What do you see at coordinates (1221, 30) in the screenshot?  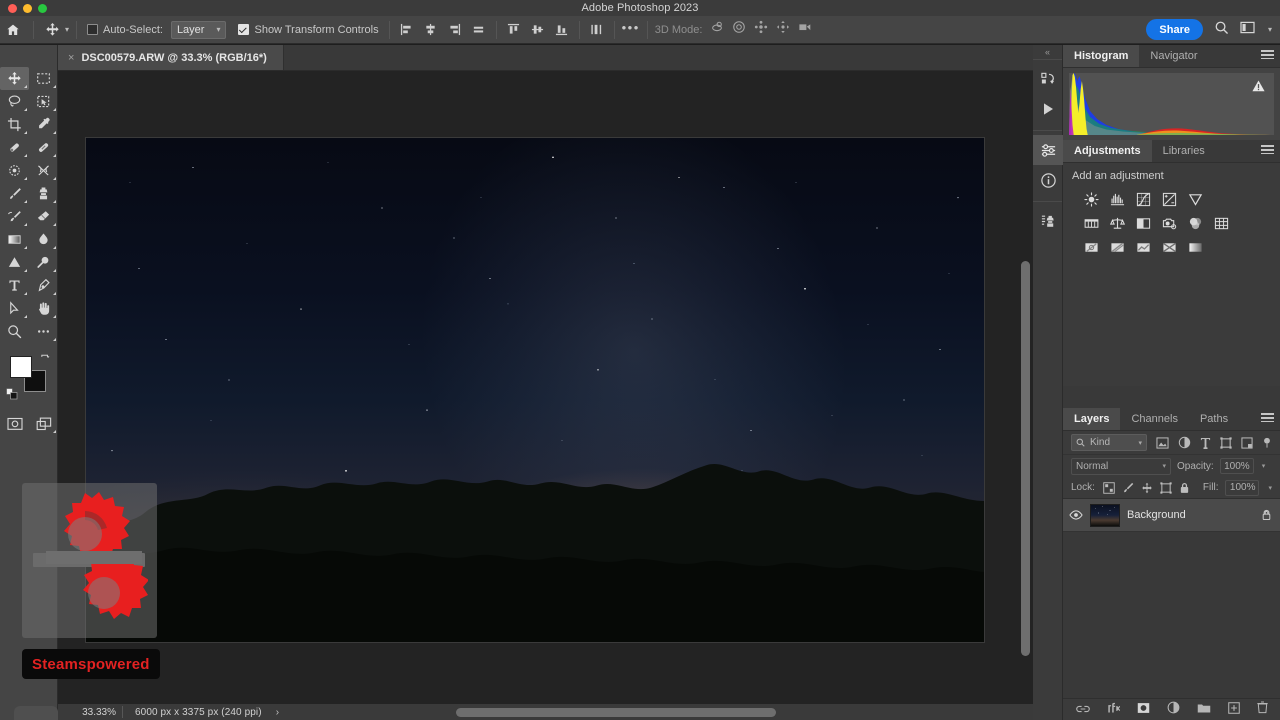 I see `search-icon` at bounding box center [1221, 30].